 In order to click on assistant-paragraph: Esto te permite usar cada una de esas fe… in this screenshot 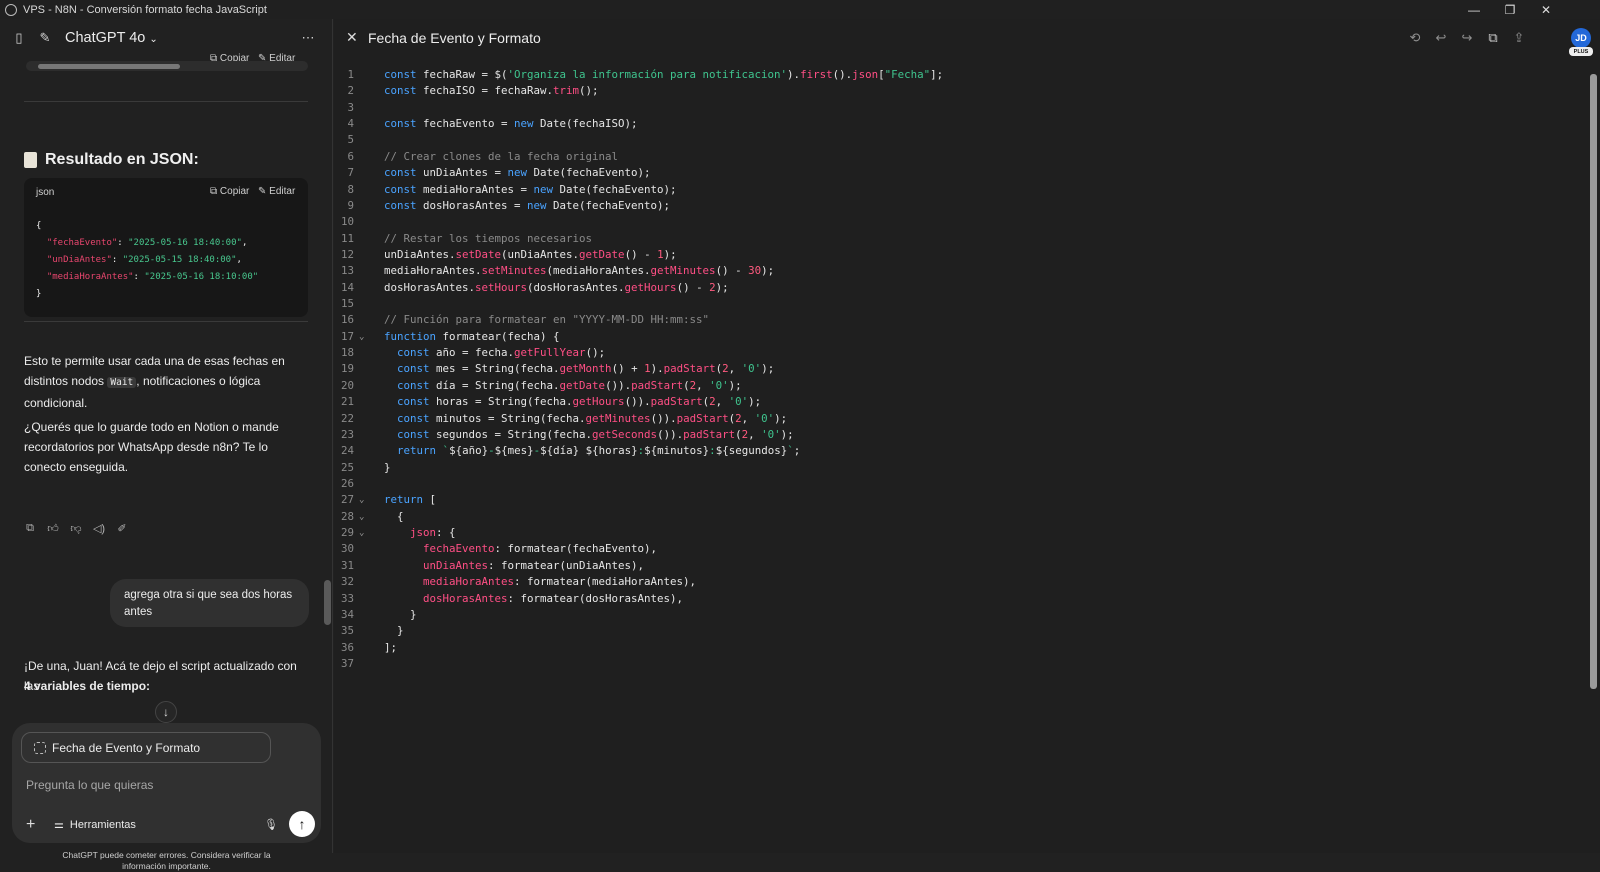, I will do `click(166, 382)`.